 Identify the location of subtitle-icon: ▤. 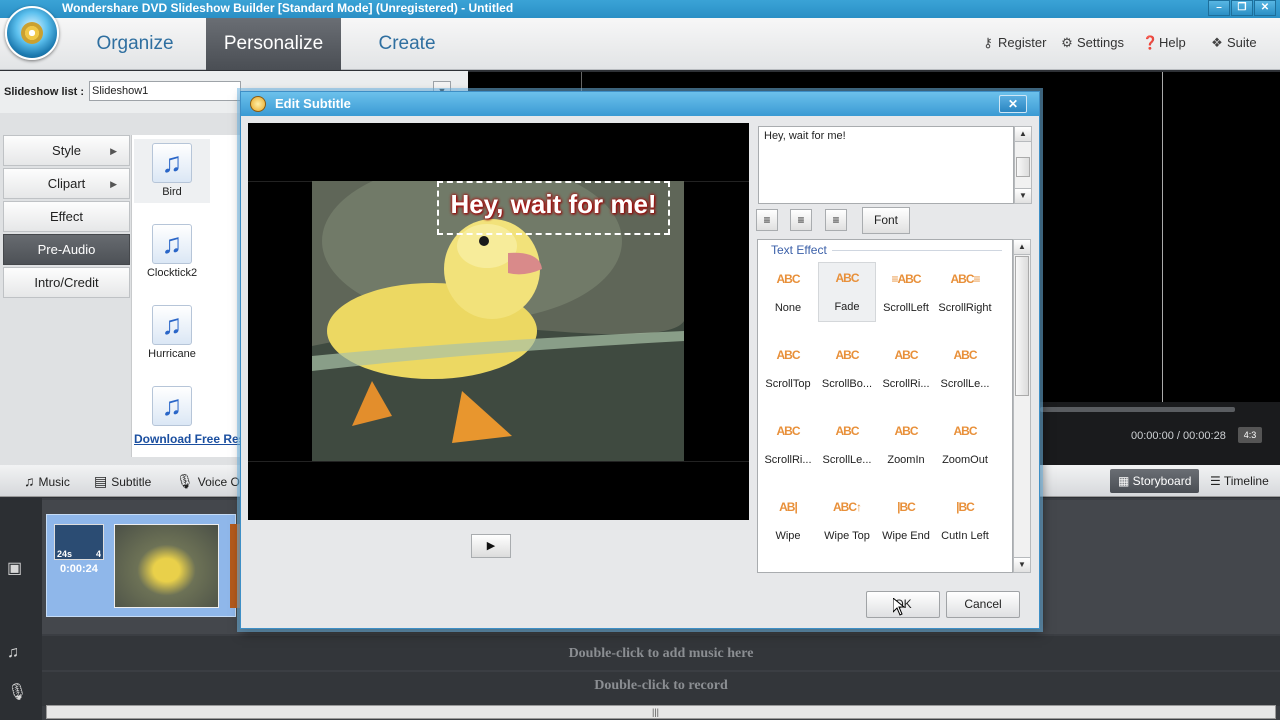
(101, 481).